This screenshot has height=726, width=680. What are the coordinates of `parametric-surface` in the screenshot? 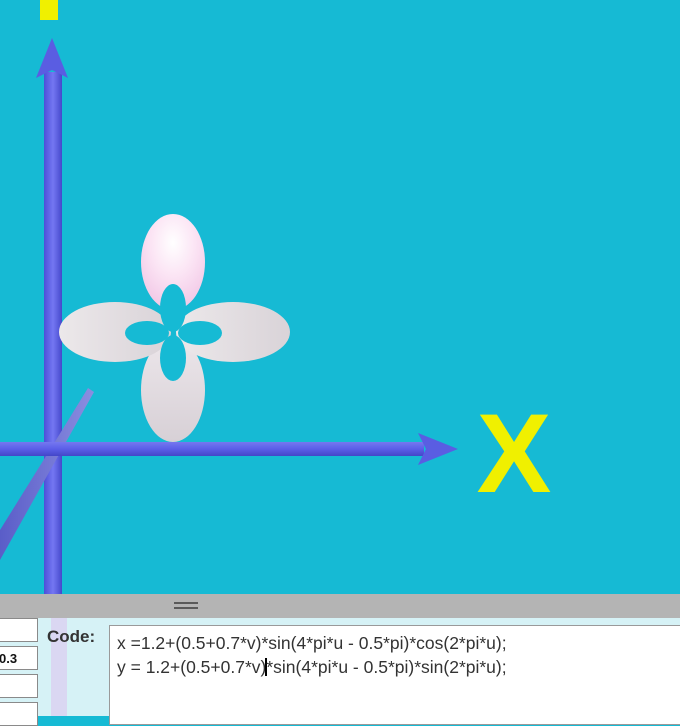 It's located at (174, 328).